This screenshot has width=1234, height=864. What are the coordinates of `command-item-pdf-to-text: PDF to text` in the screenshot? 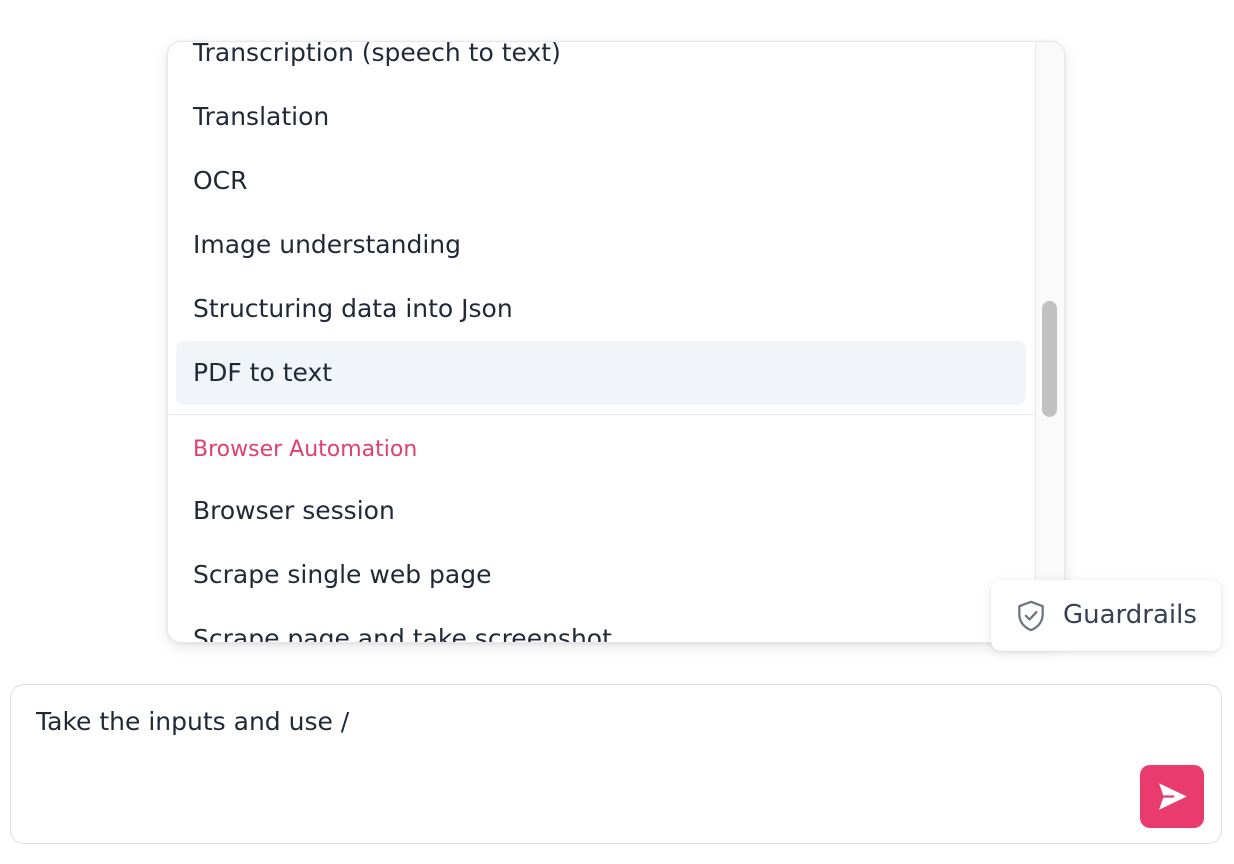 It's located at (601, 373).